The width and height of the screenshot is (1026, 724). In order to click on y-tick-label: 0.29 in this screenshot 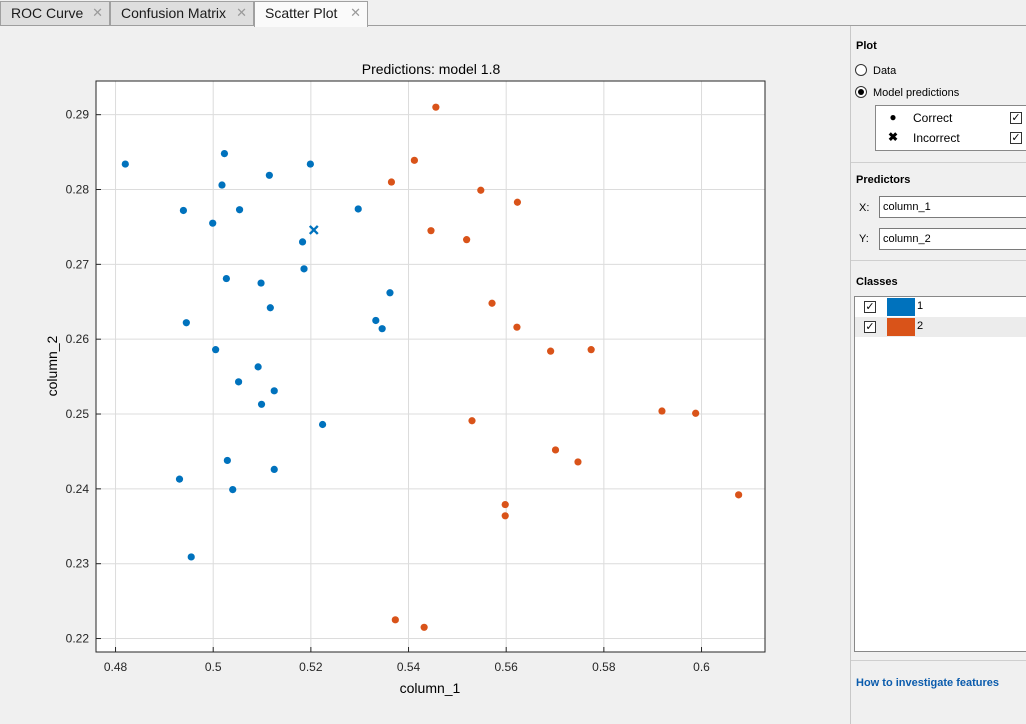, I will do `click(78, 115)`.